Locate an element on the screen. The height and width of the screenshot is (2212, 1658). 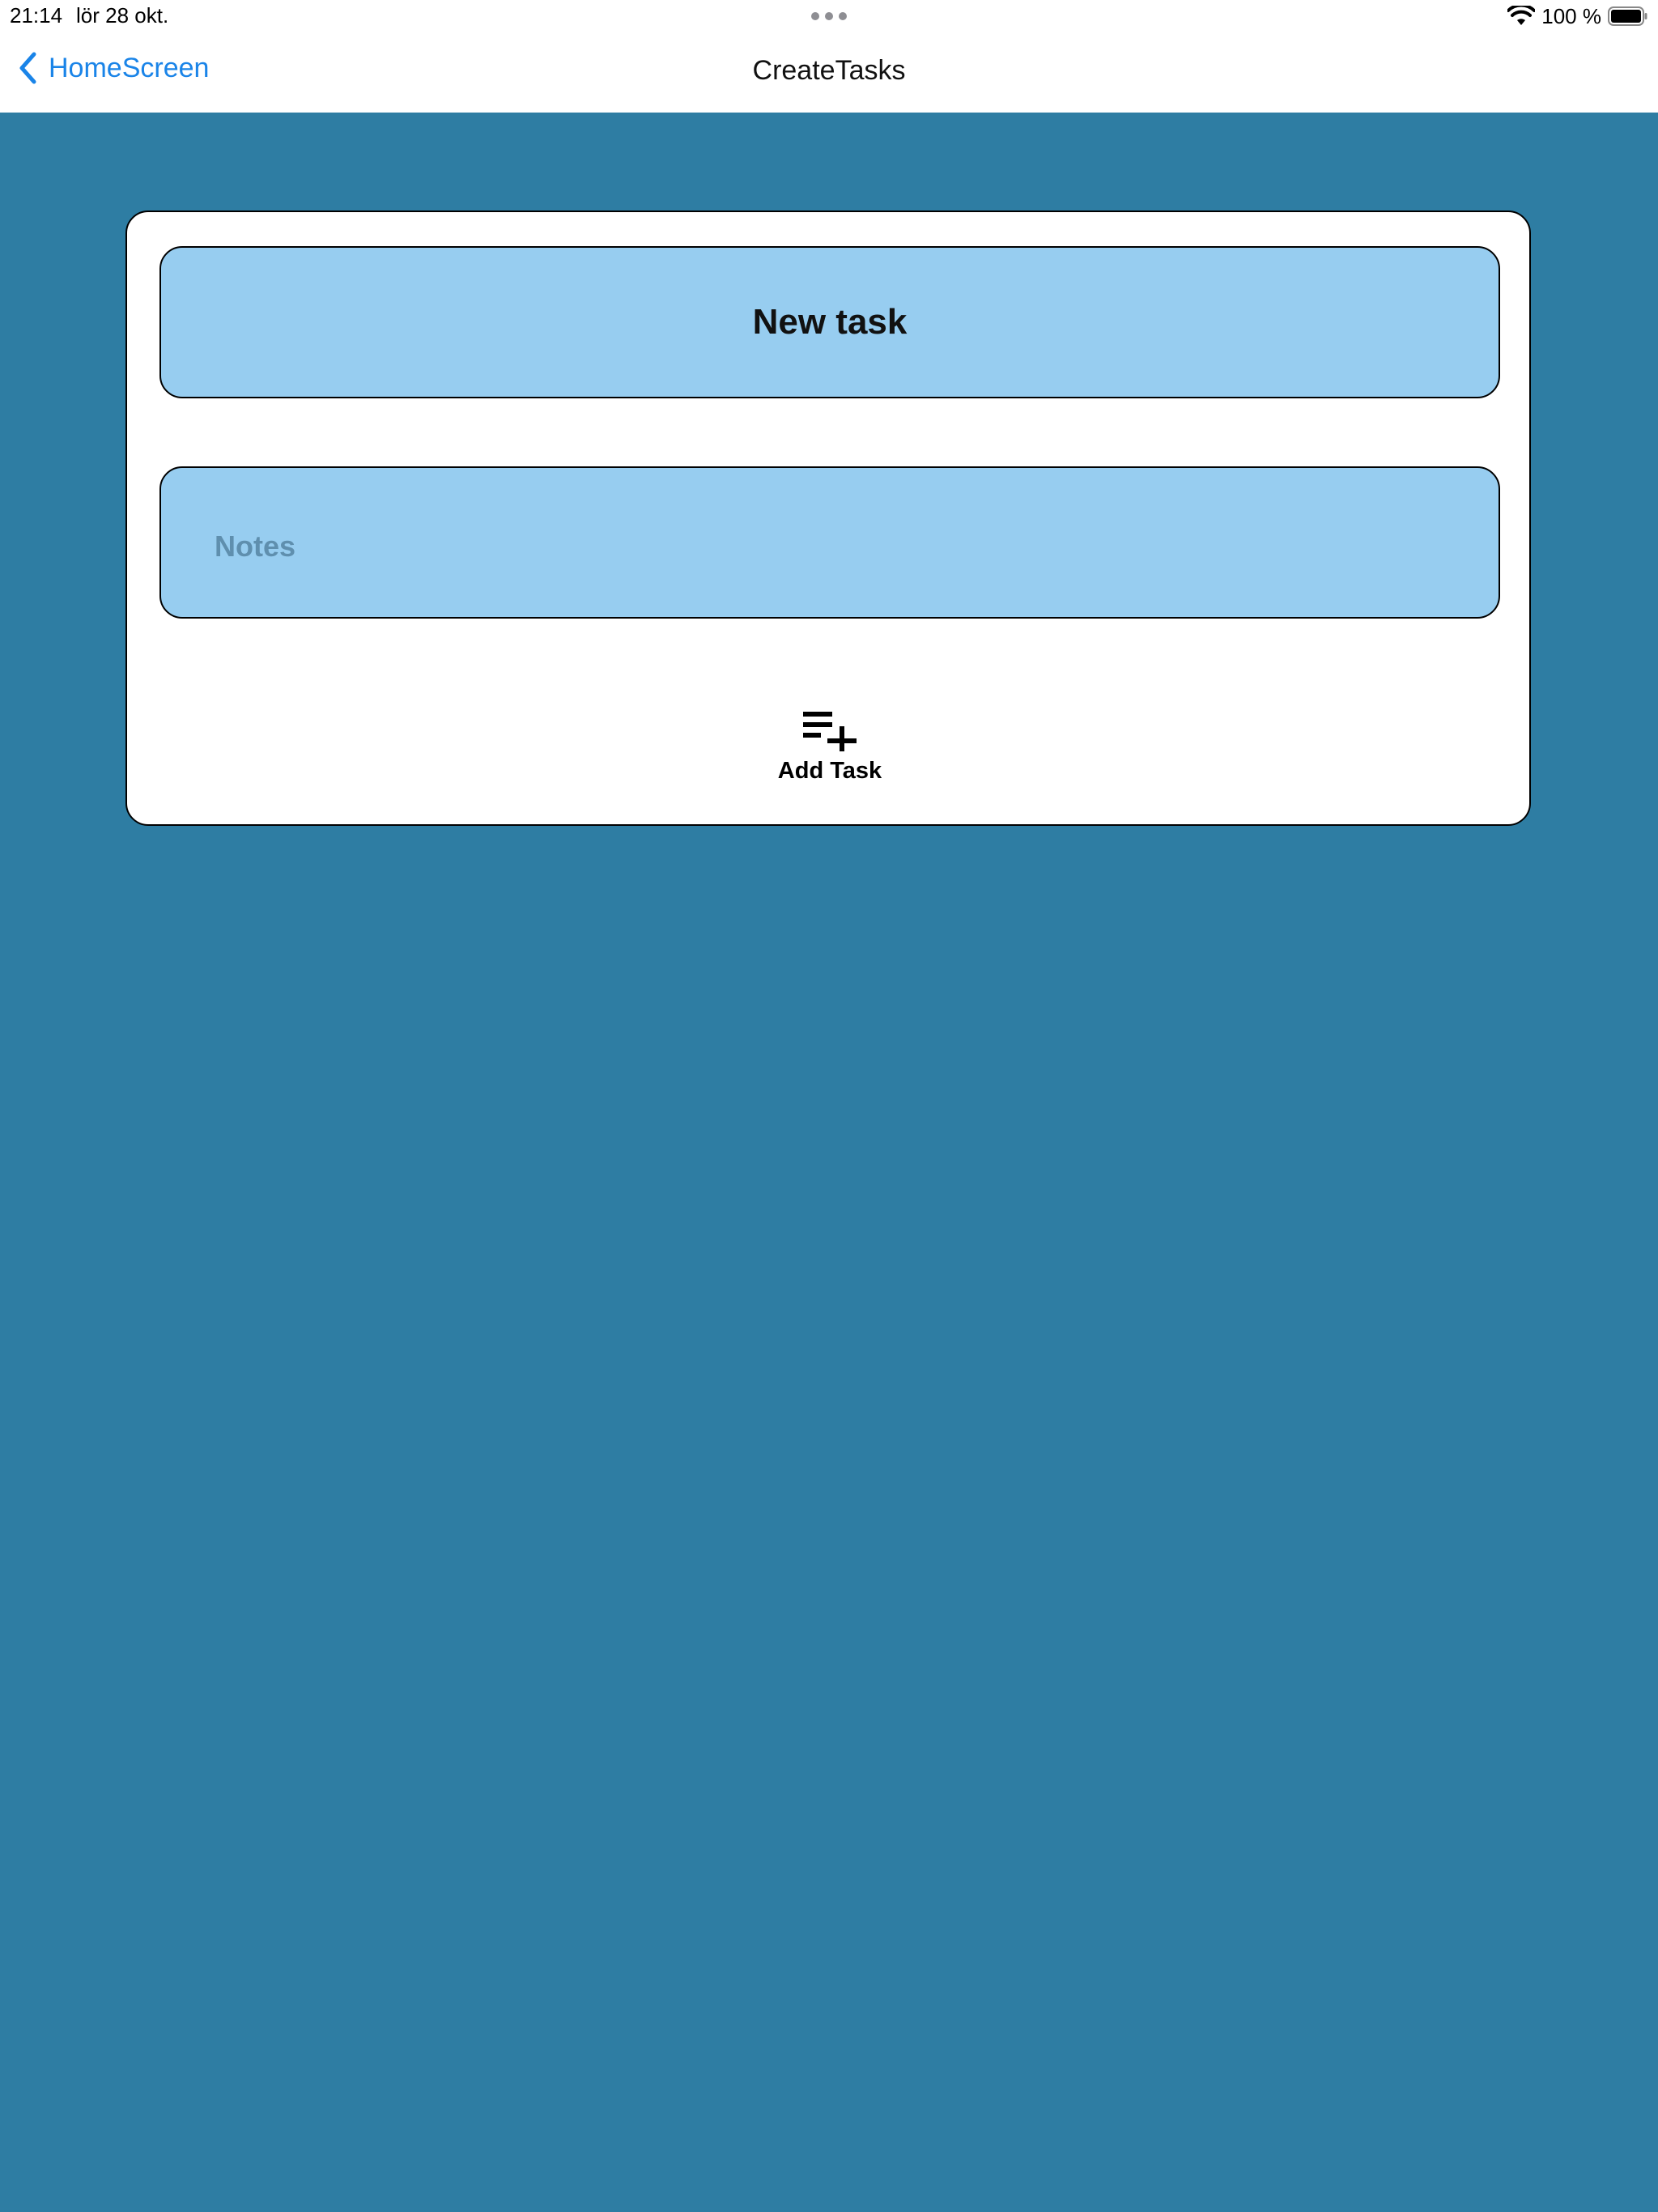
page-title: CreateTasks is located at coordinates (829, 71).